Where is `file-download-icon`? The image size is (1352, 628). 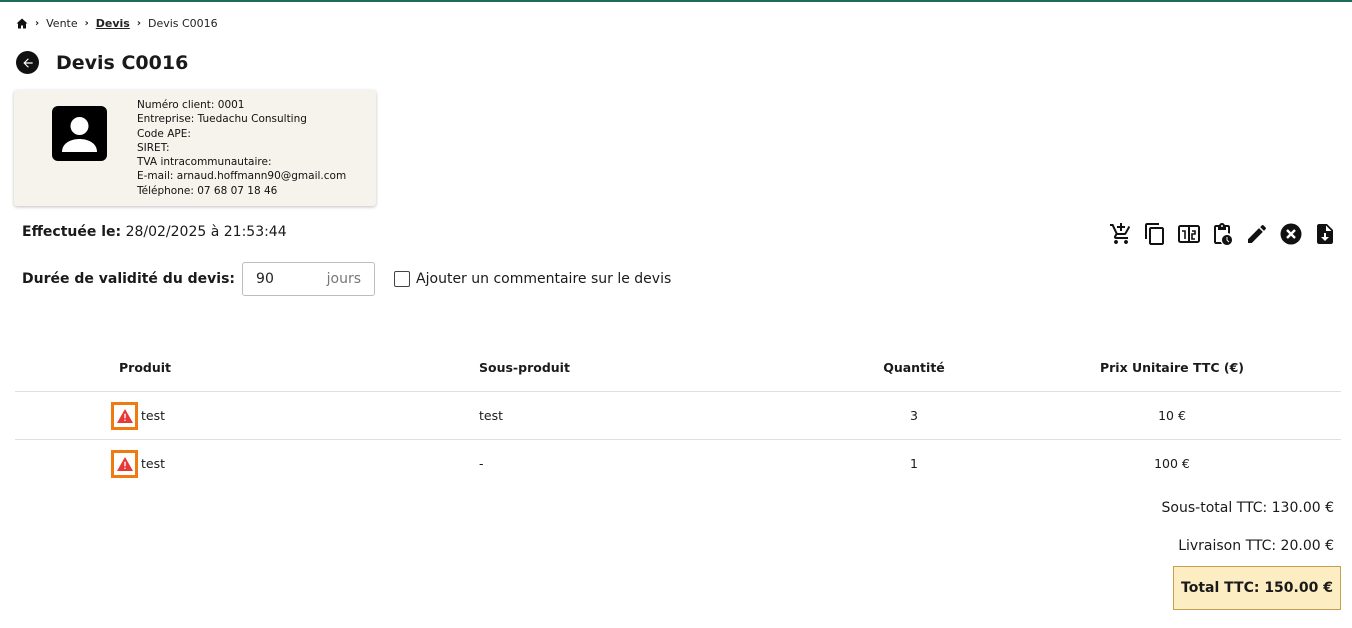 file-download-icon is located at coordinates (1325, 234).